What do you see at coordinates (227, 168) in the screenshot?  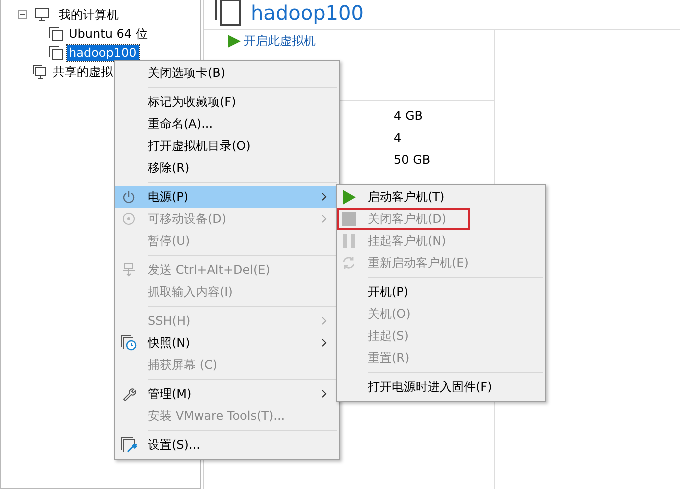 I see `menu-item: 移除(R)` at bounding box center [227, 168].